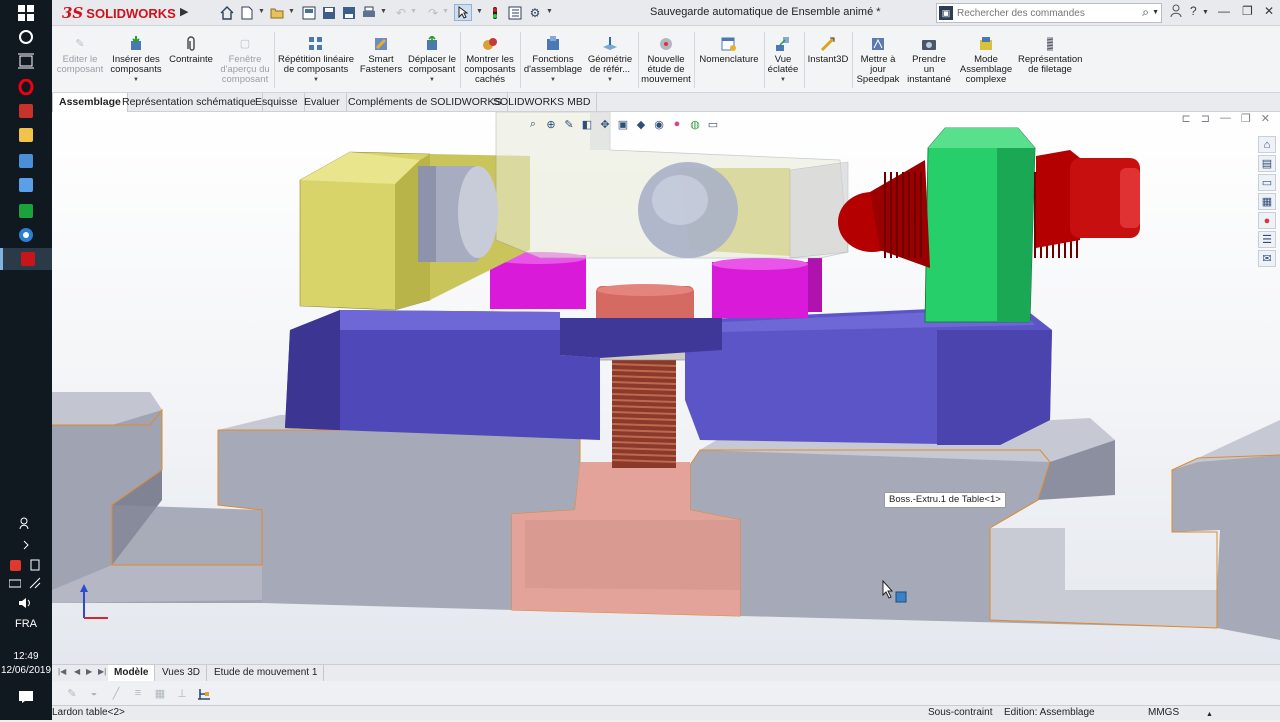  Describe the element at coordinates (26, 603) in the screenshot. I see `volume-icon` at that location.